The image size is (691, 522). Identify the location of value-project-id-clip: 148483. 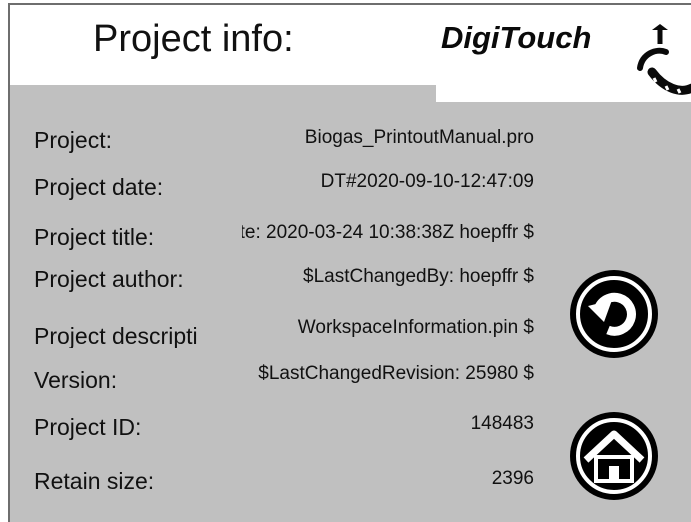
(388, 426).